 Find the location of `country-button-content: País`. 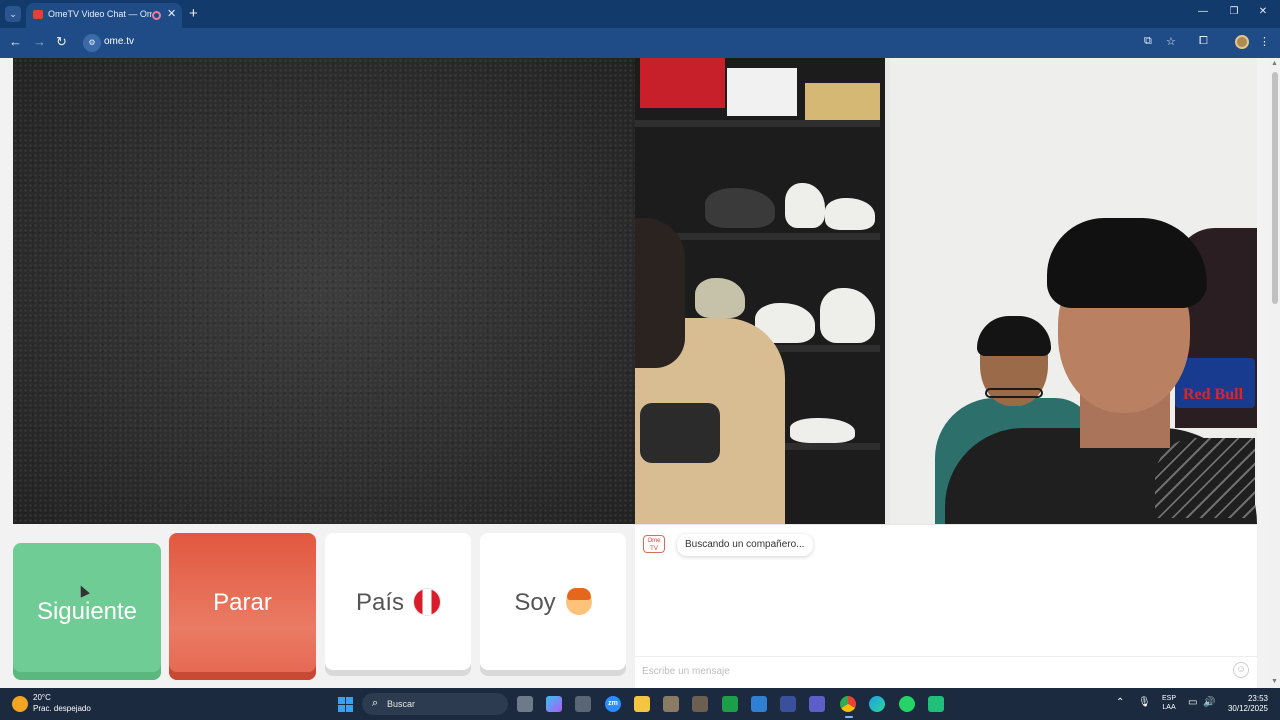

country-button-content: País is located at coordinates (398, 603).